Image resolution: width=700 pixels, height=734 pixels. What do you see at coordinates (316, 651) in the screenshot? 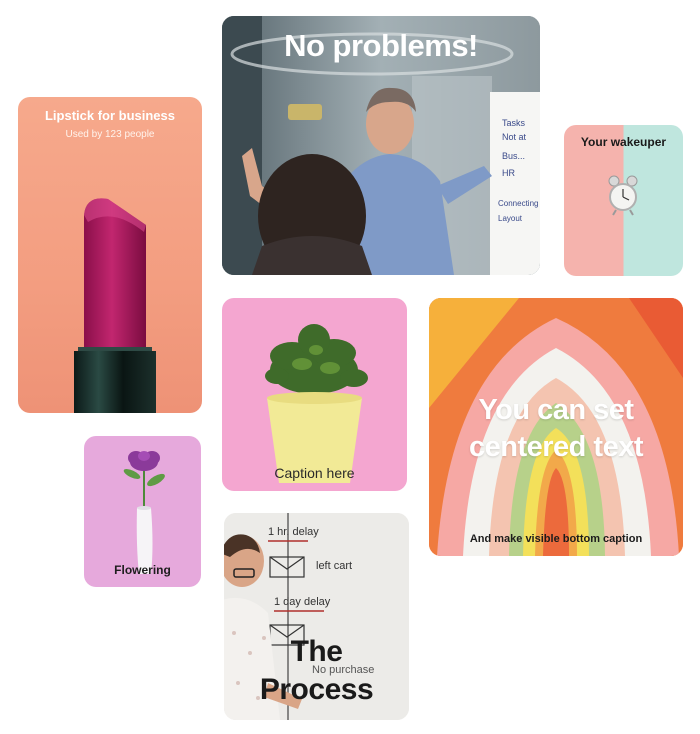
I see `process-headline-line1: The` at bounding box center [316, 651].